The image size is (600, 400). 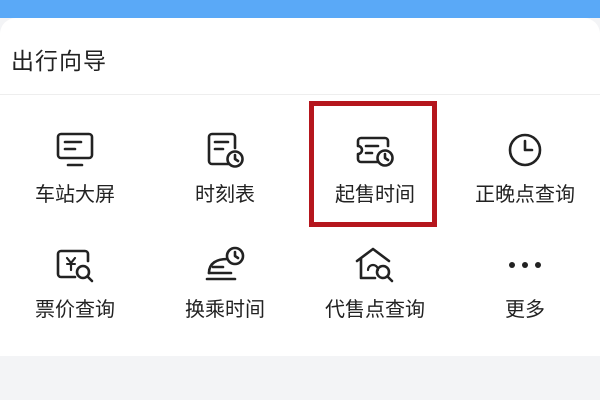 I want to click on section-divider, so click(x=300, y=94).